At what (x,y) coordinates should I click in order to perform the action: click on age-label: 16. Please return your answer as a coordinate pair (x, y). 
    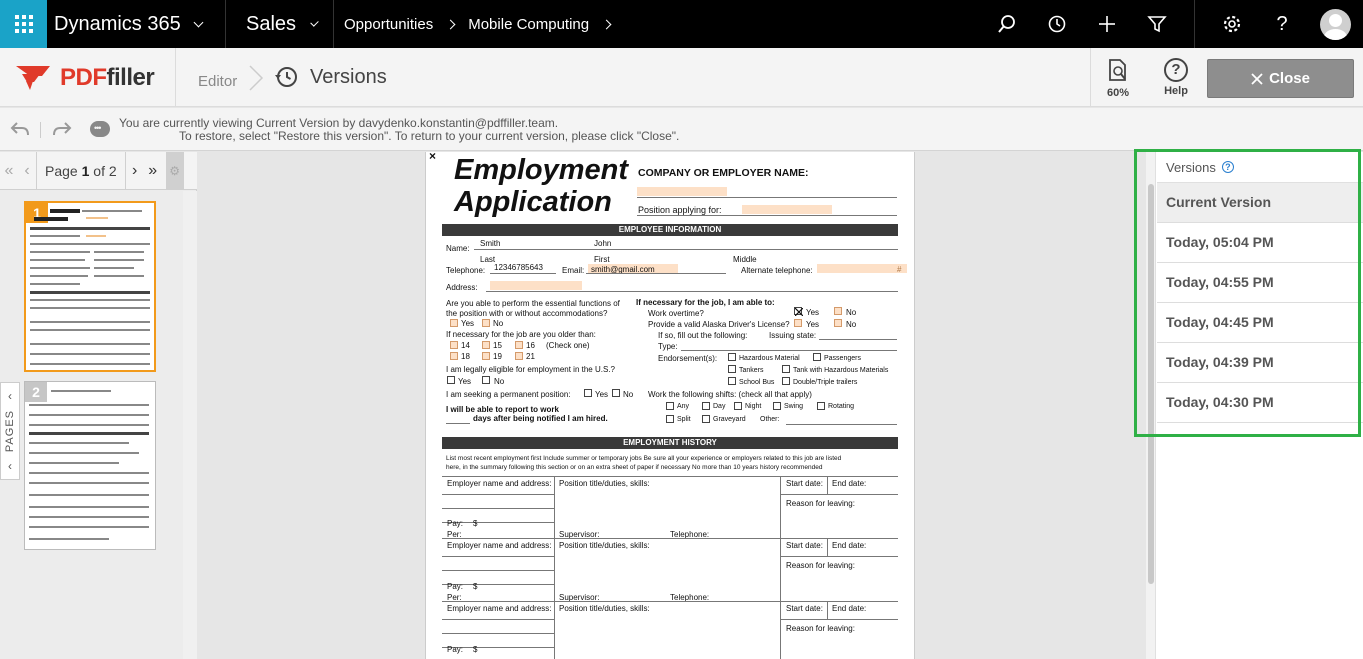
    Looking at the image, I should click on (530, 345).